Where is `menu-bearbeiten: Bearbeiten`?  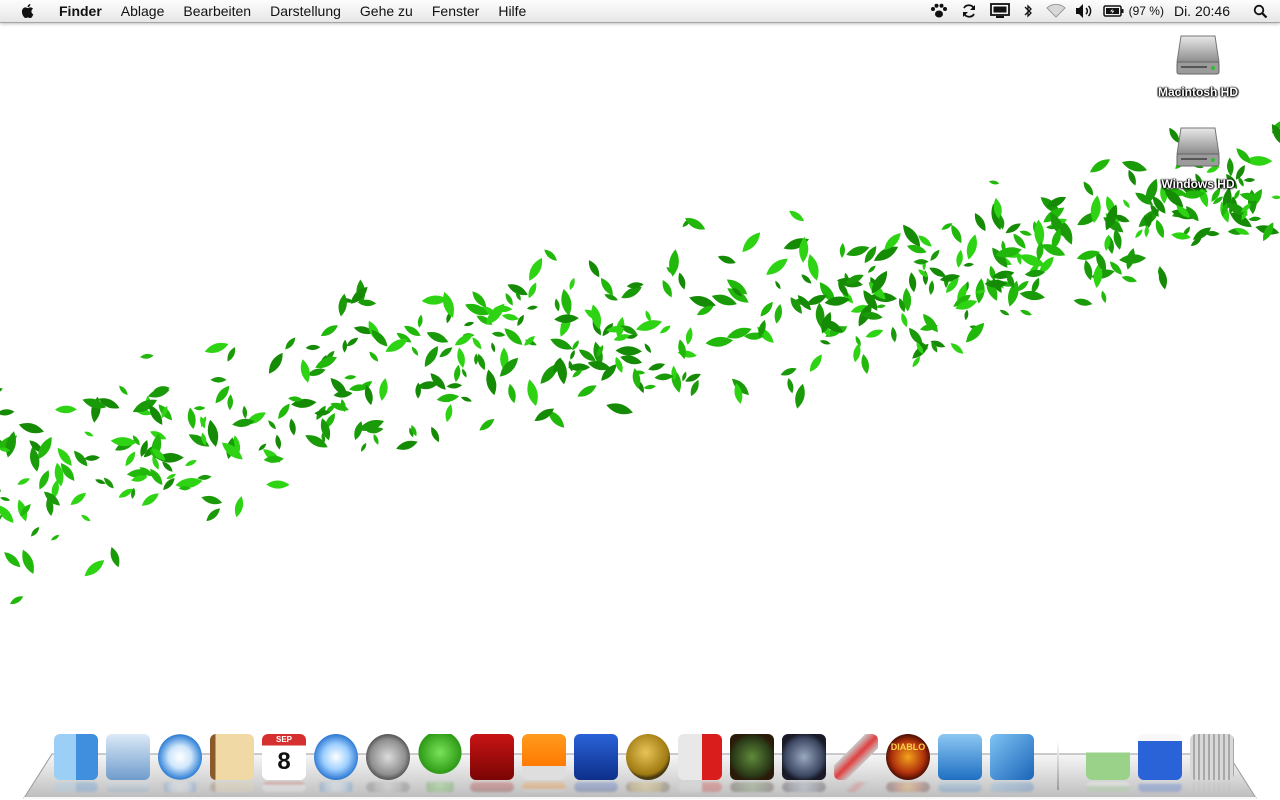 menu-bearbeiten: Bearbeiten is located at coordinates (217, 11).